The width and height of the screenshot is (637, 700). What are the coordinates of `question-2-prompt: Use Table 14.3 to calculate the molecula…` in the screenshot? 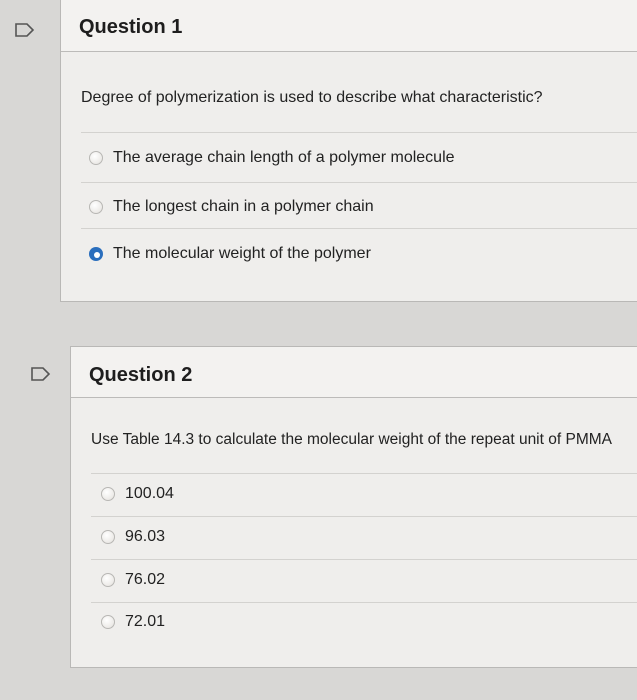 It's located at (351, 439).